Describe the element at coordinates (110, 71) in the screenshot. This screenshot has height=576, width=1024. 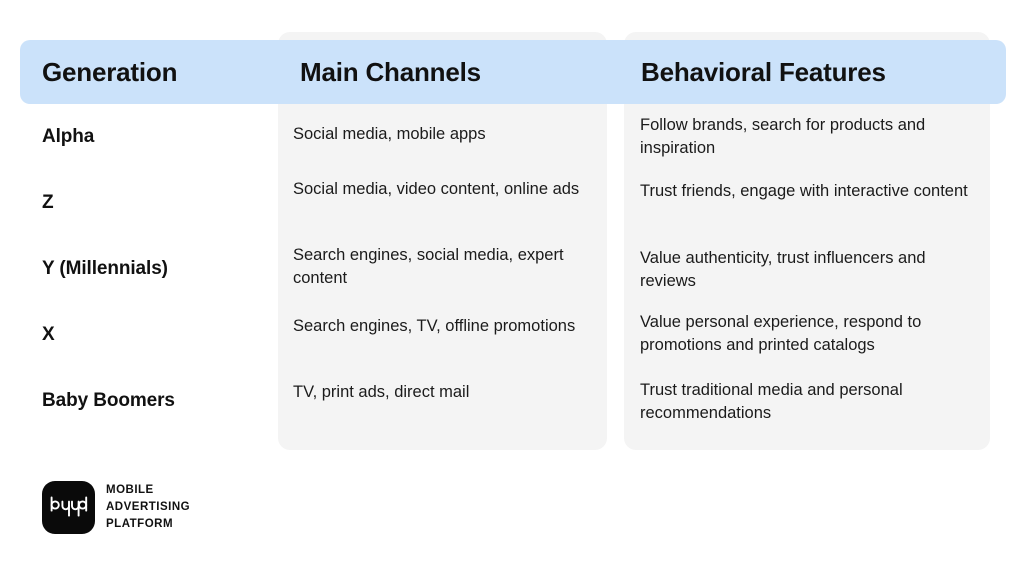
I see `column-header-generation: Generation` at that location.